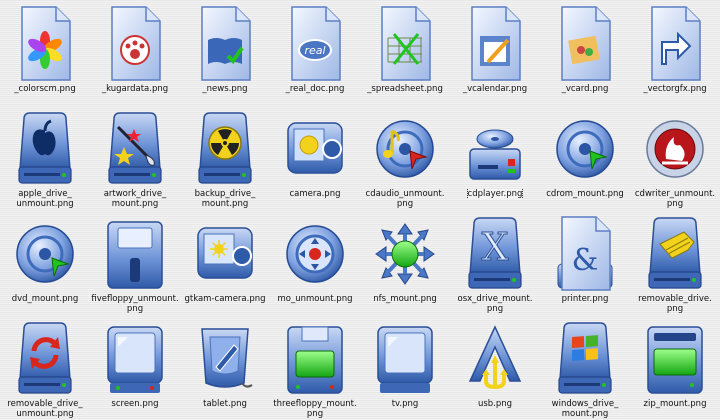  What do you see at coordinates (45, 43) in the screenshot?
I see `color-pinwheel-icon` at bounding box center [45, 43].